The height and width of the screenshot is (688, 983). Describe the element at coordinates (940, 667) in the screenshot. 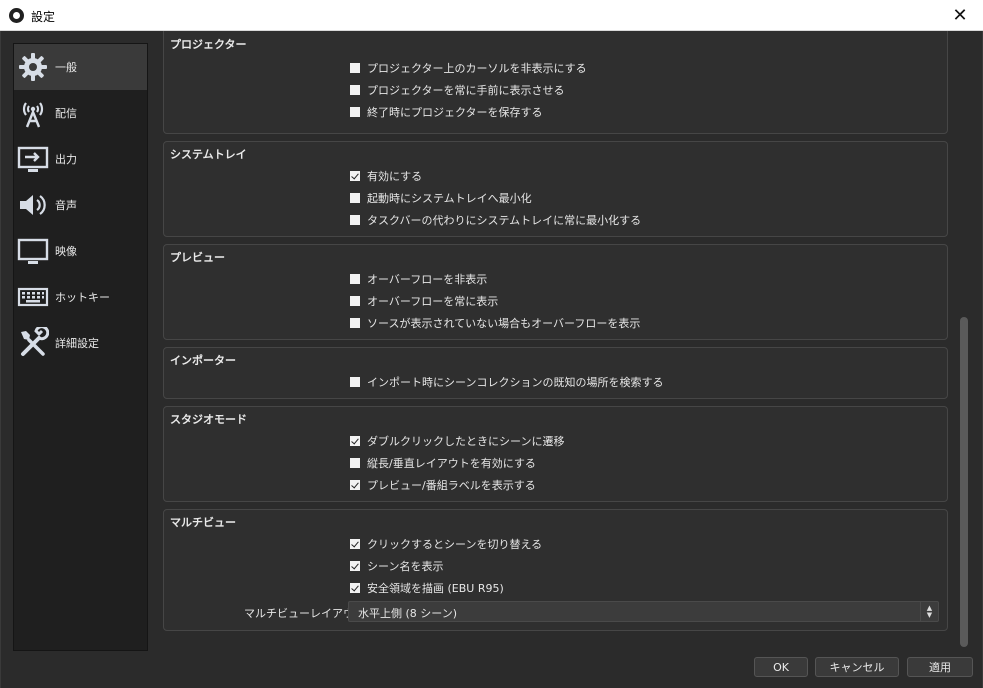

I see `apply-button: 適用` at that location.